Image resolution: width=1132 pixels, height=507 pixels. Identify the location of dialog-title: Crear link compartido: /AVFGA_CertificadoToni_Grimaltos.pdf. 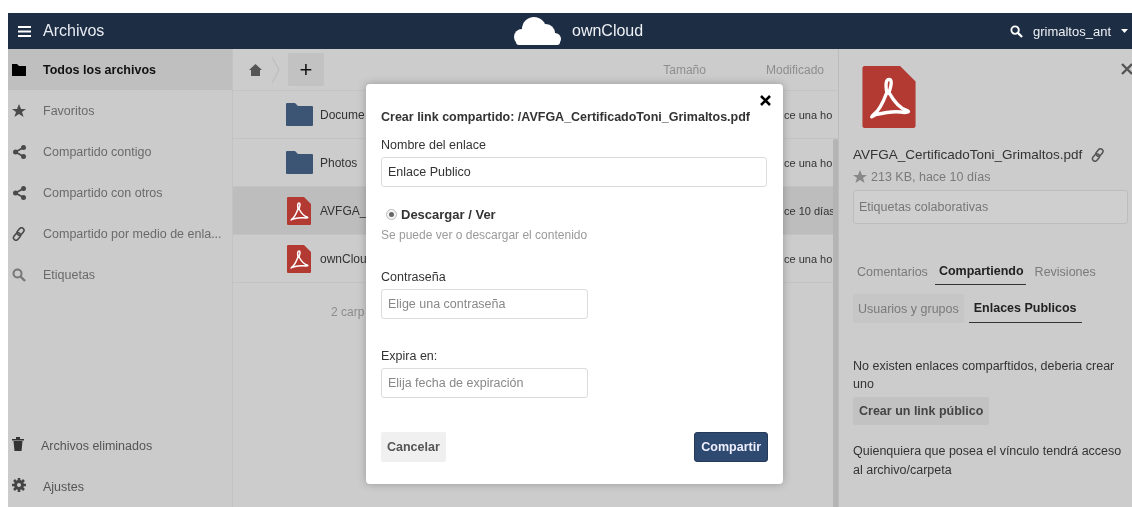
(566, 117).